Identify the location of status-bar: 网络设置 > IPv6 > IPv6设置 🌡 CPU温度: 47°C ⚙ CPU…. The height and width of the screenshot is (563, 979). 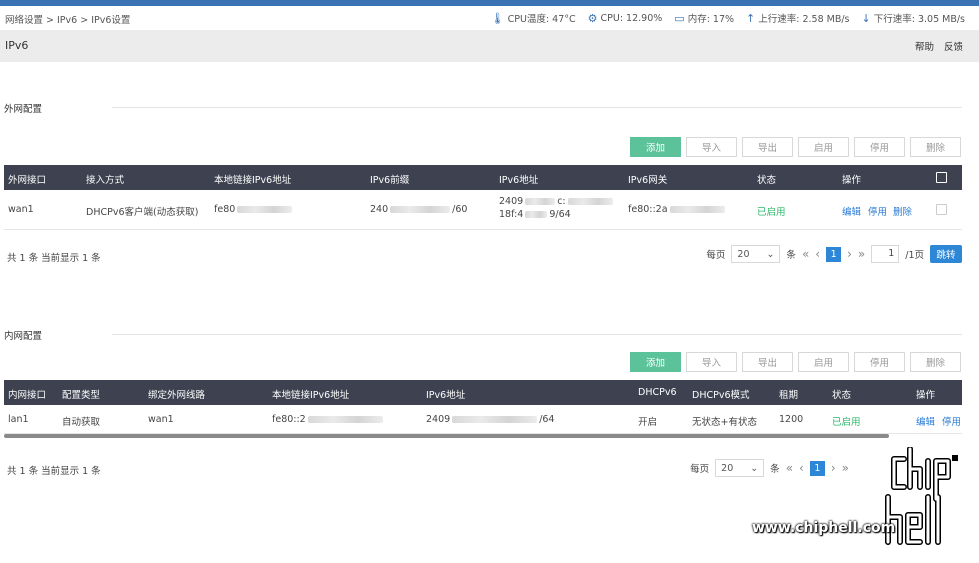
(489, 18).